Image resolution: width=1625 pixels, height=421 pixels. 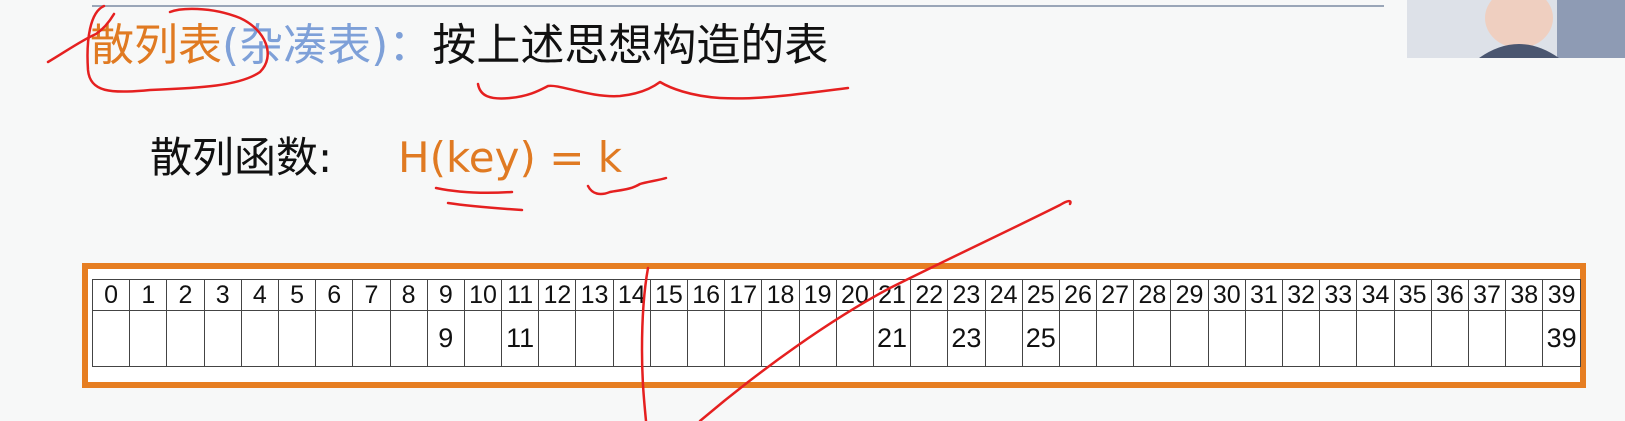 What do you see at coordinates (892, 295) in the screenshot?
I see `index-cell: 21` at bounding box center [892, 295].